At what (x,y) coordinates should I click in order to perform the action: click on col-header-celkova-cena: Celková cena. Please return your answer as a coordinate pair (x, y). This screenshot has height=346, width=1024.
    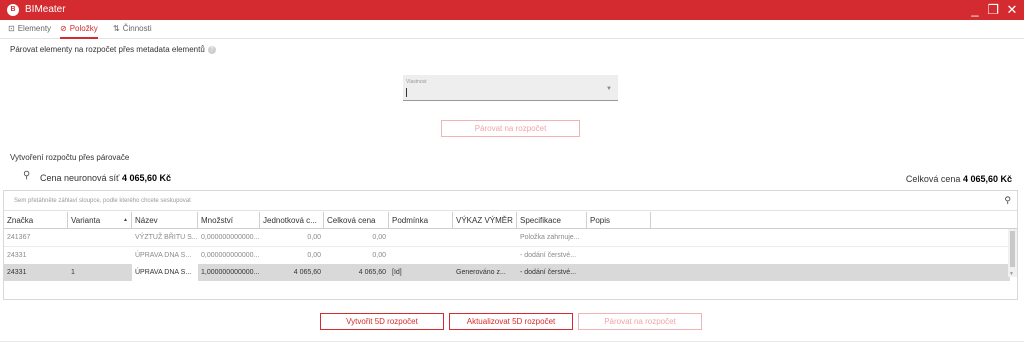
    Looking at the image, I should click on (356, 220).